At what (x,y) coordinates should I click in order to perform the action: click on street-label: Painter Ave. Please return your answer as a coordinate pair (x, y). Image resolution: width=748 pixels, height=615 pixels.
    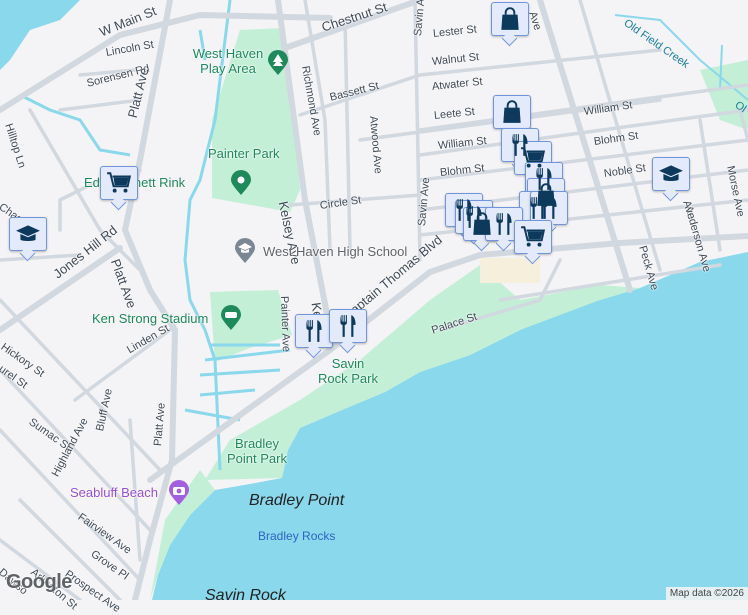
    Looking at the image, I should click on (285, 324).